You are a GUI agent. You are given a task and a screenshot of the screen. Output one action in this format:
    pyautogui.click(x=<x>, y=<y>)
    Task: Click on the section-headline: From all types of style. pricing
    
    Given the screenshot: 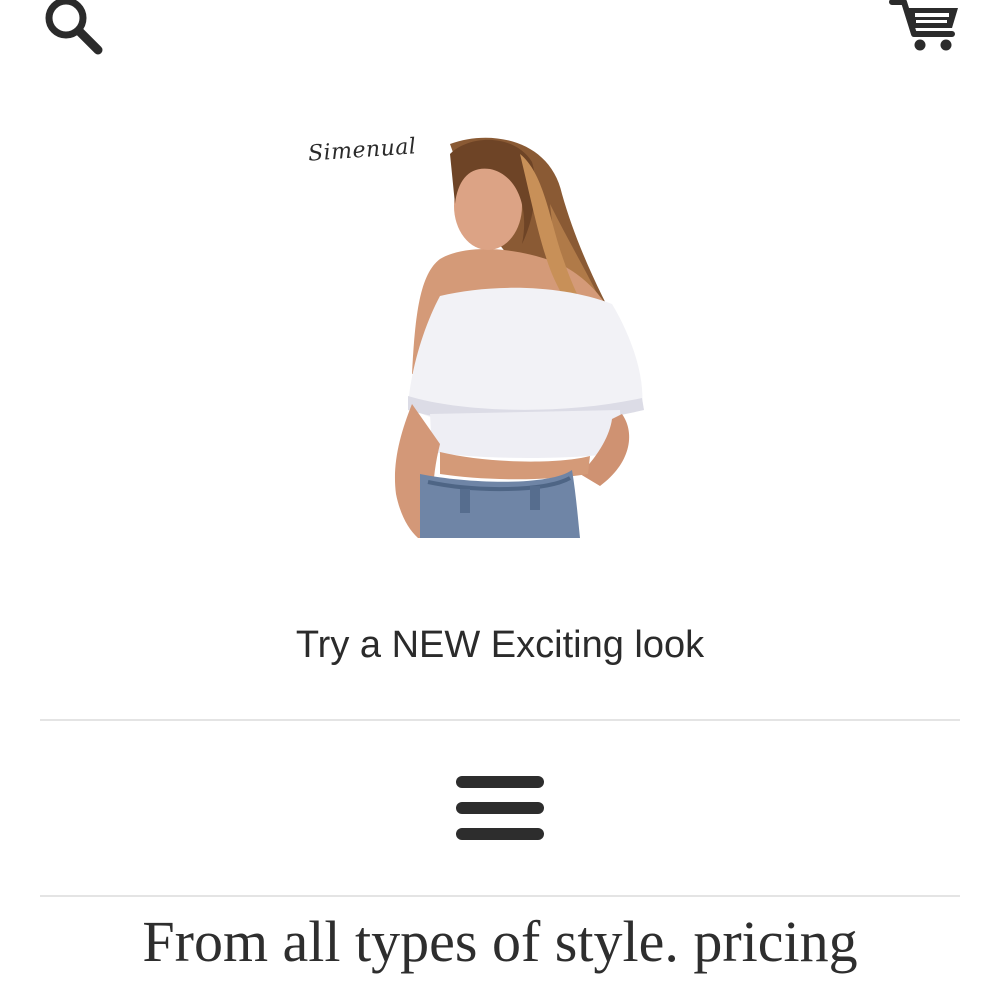 What is the action you would take?
    pyautogui.click(x=500, y=941)
    